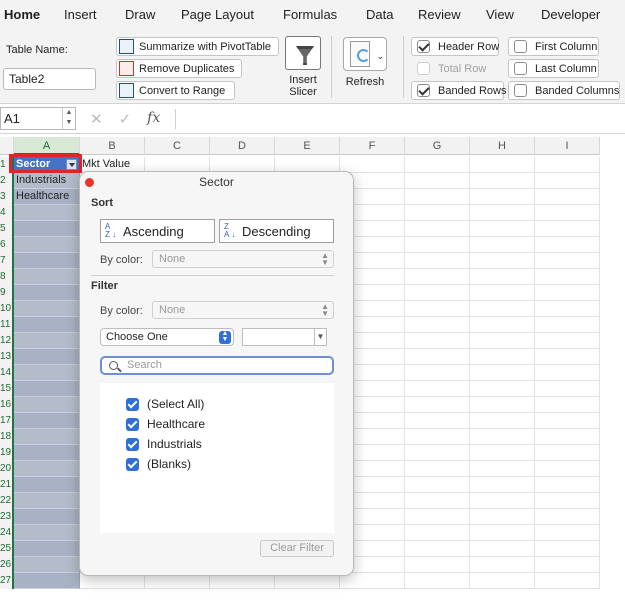 Image resolution: width=625 pixels, height=603 pixels. I want to click on row-header: 10, so click(7, 309).